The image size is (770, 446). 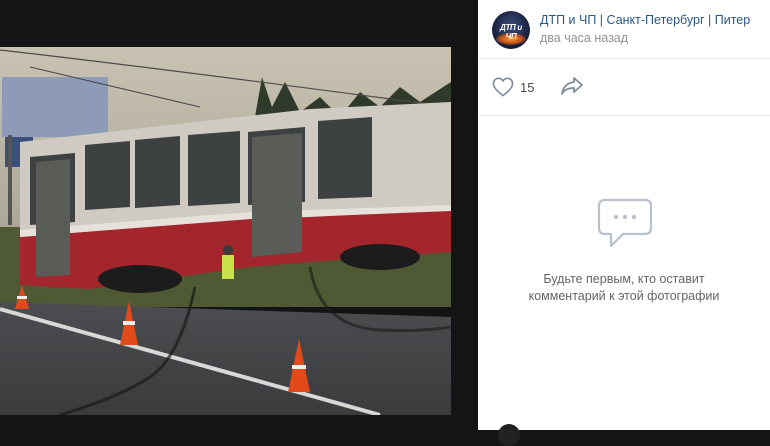 I want to click on group-avatar: ДТП и ЧП, so click(x=511, y=30).